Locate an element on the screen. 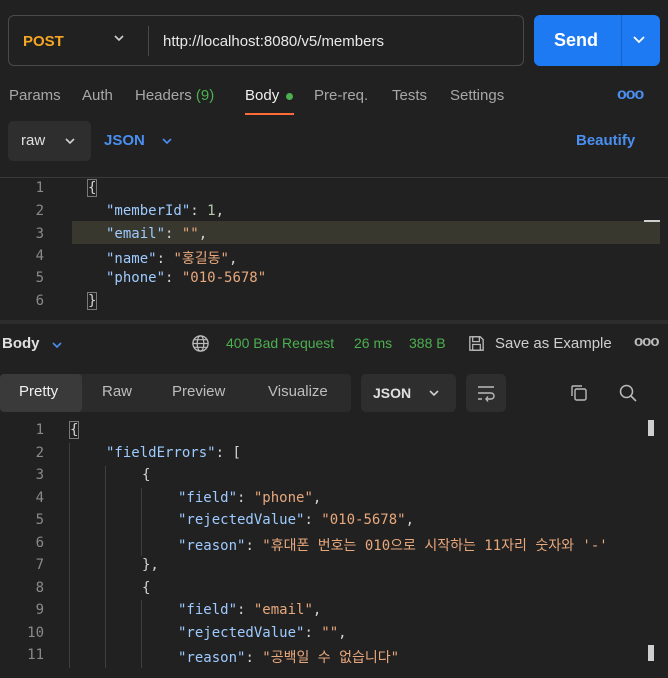 Image resolution: width=668 pixels, height=678 pixels. json-object-close: }, is located at coordinates (150, 565).